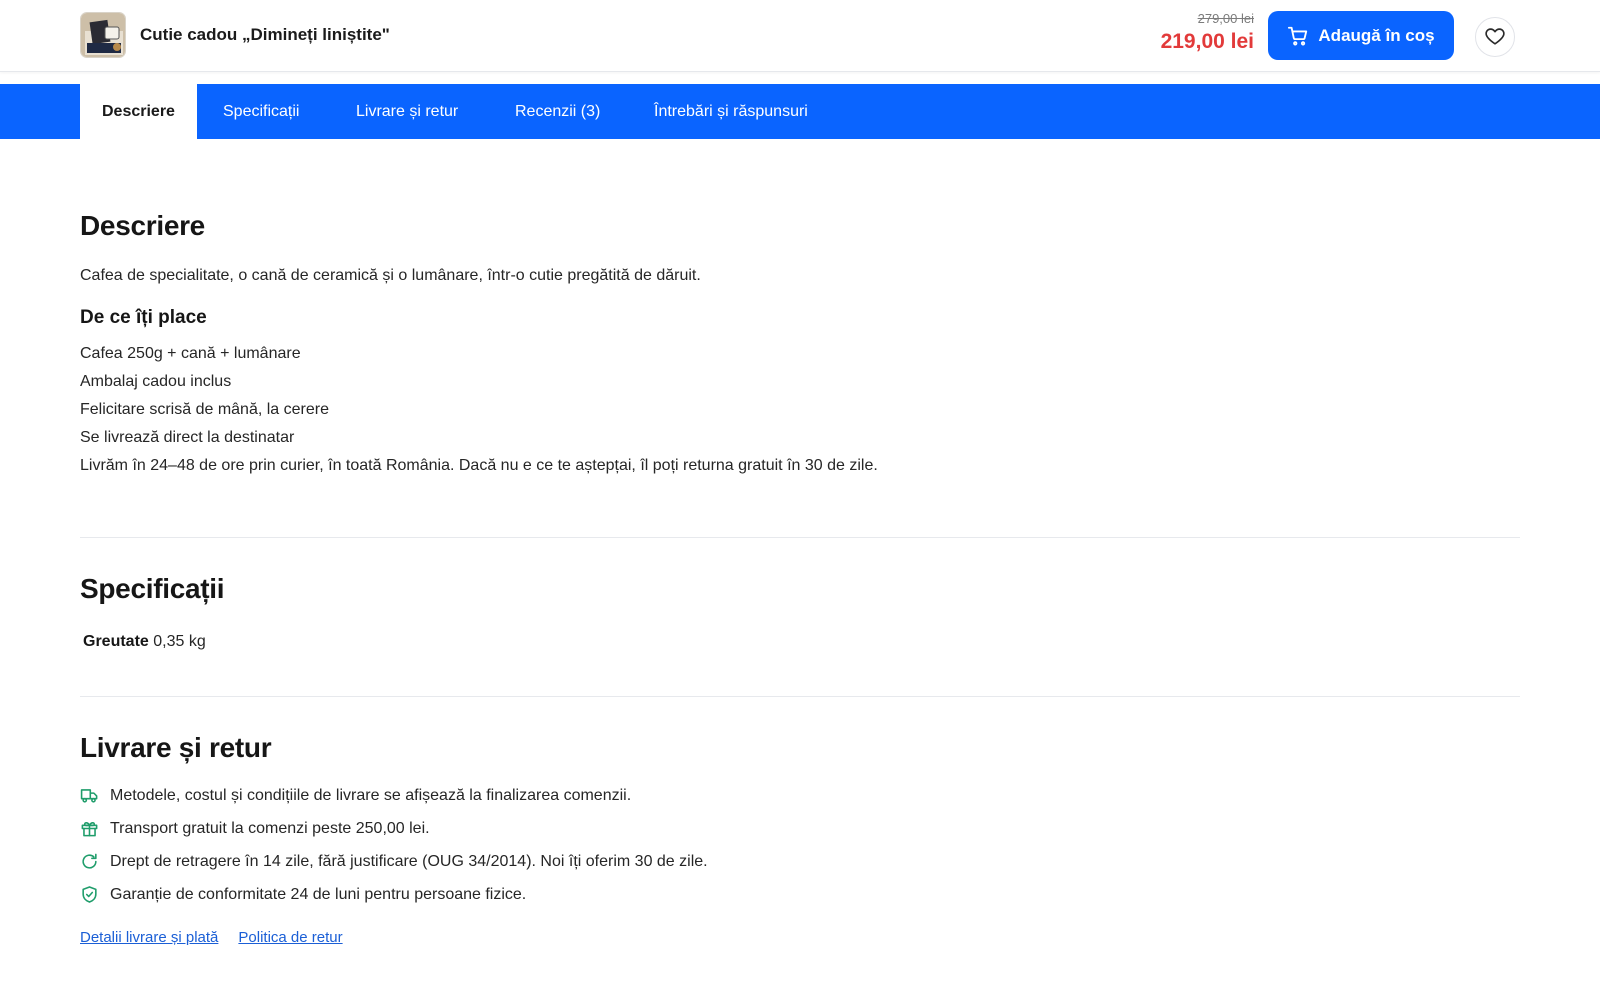  Describe the element at coordinates (149, 937) in the screenshot. I see `delivery-payment-details-link: Detalii livrare și plată` at that location.